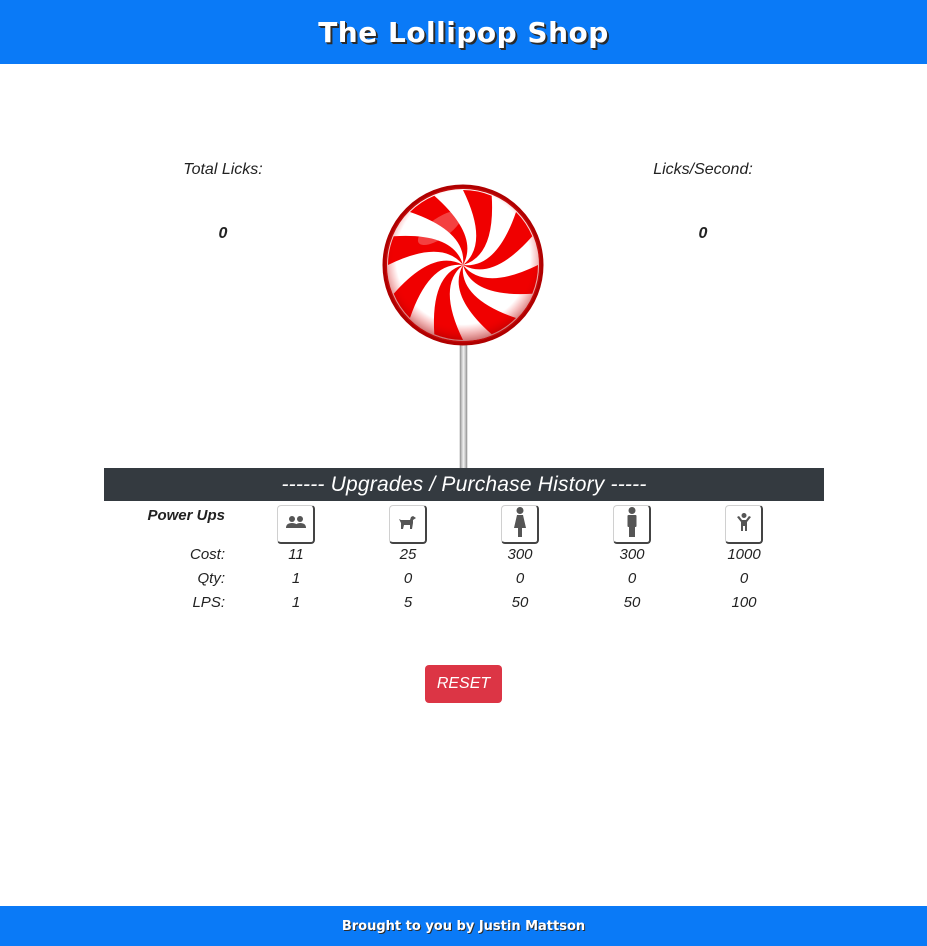 The image size is (927, 946). Describe the element at coordinates (463, 405) in the screenshot. I see `lollipop-stick` at that location.